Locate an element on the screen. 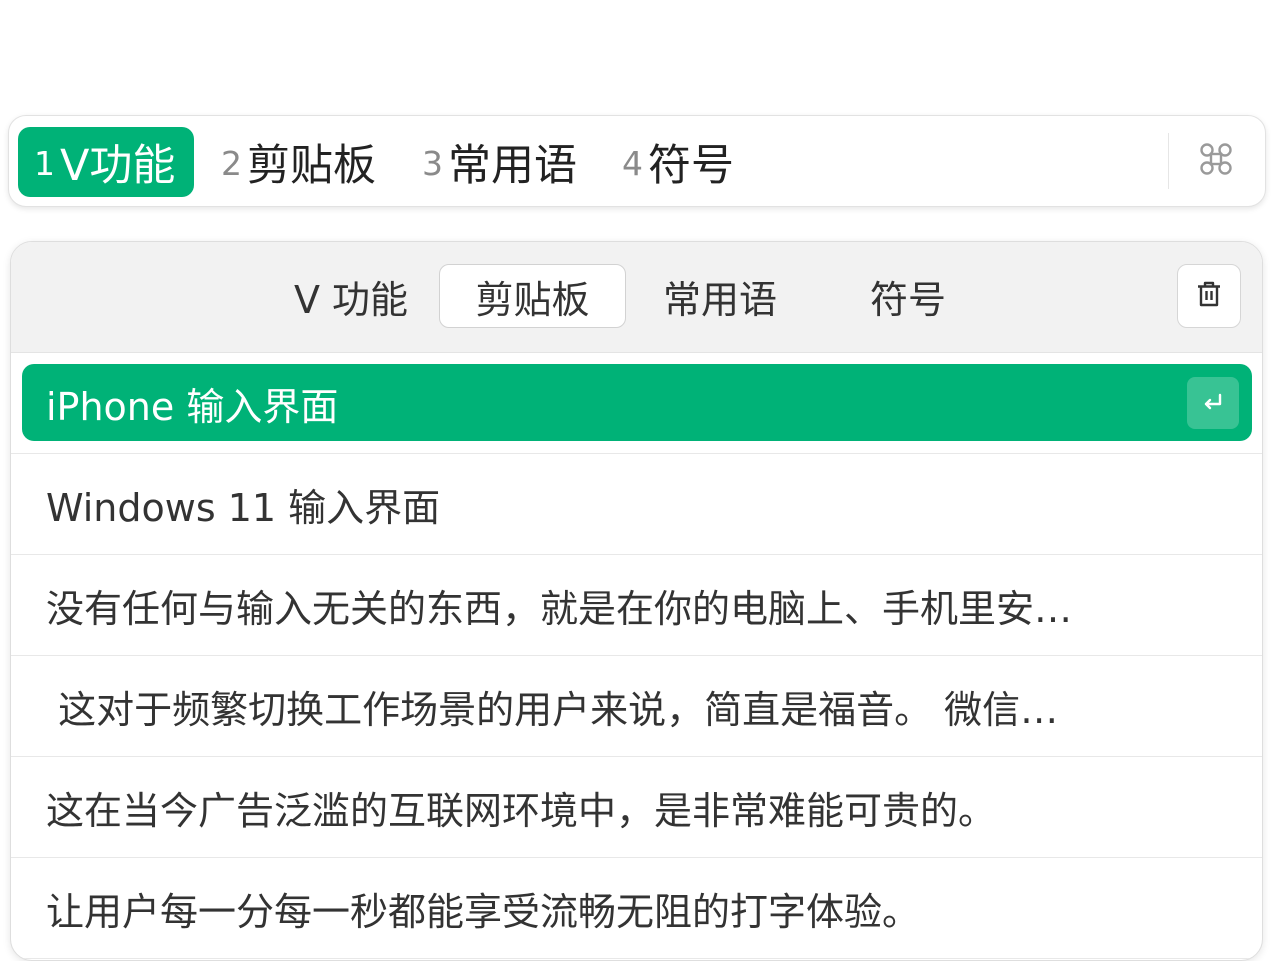  enter-button is located at coordinates (1213, 403).